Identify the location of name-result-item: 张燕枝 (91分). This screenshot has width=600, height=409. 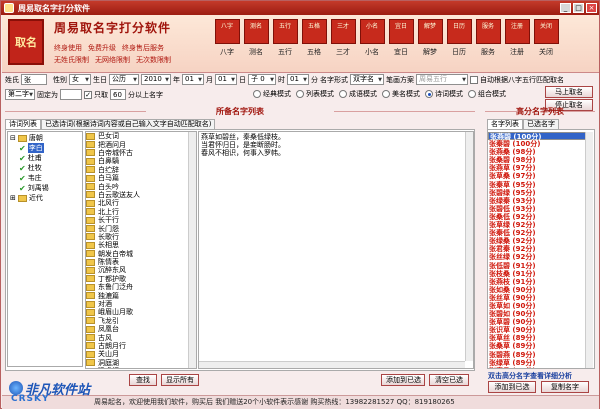
(540, 282).